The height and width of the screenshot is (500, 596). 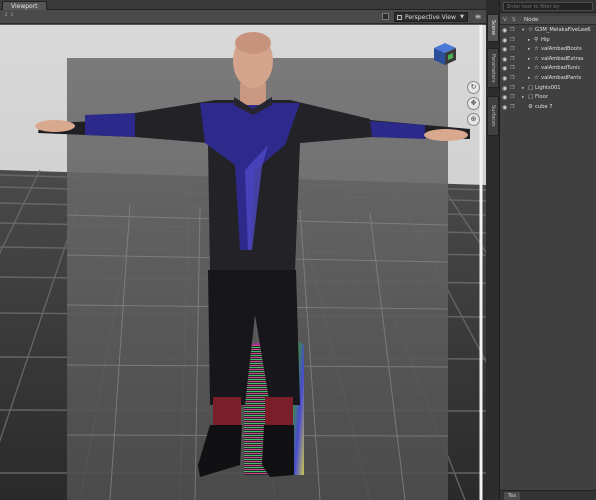 What do you see at coordinates (531, 20) in the screenshot?
I see `node-column-header: Node` at bounding box center [531, 20].